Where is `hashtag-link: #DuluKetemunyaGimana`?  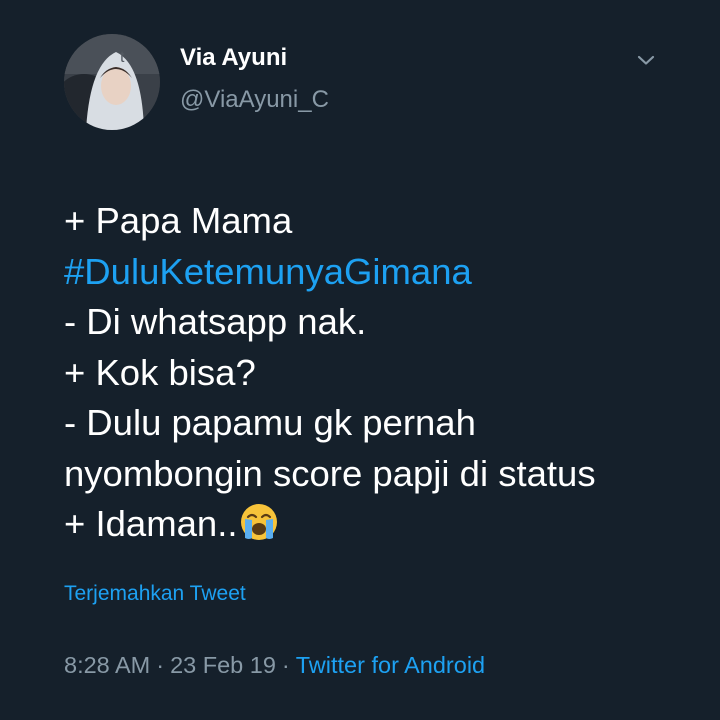 hashtag-link: #DuluKetemunyaGimana is located at coordinates (384, 272).